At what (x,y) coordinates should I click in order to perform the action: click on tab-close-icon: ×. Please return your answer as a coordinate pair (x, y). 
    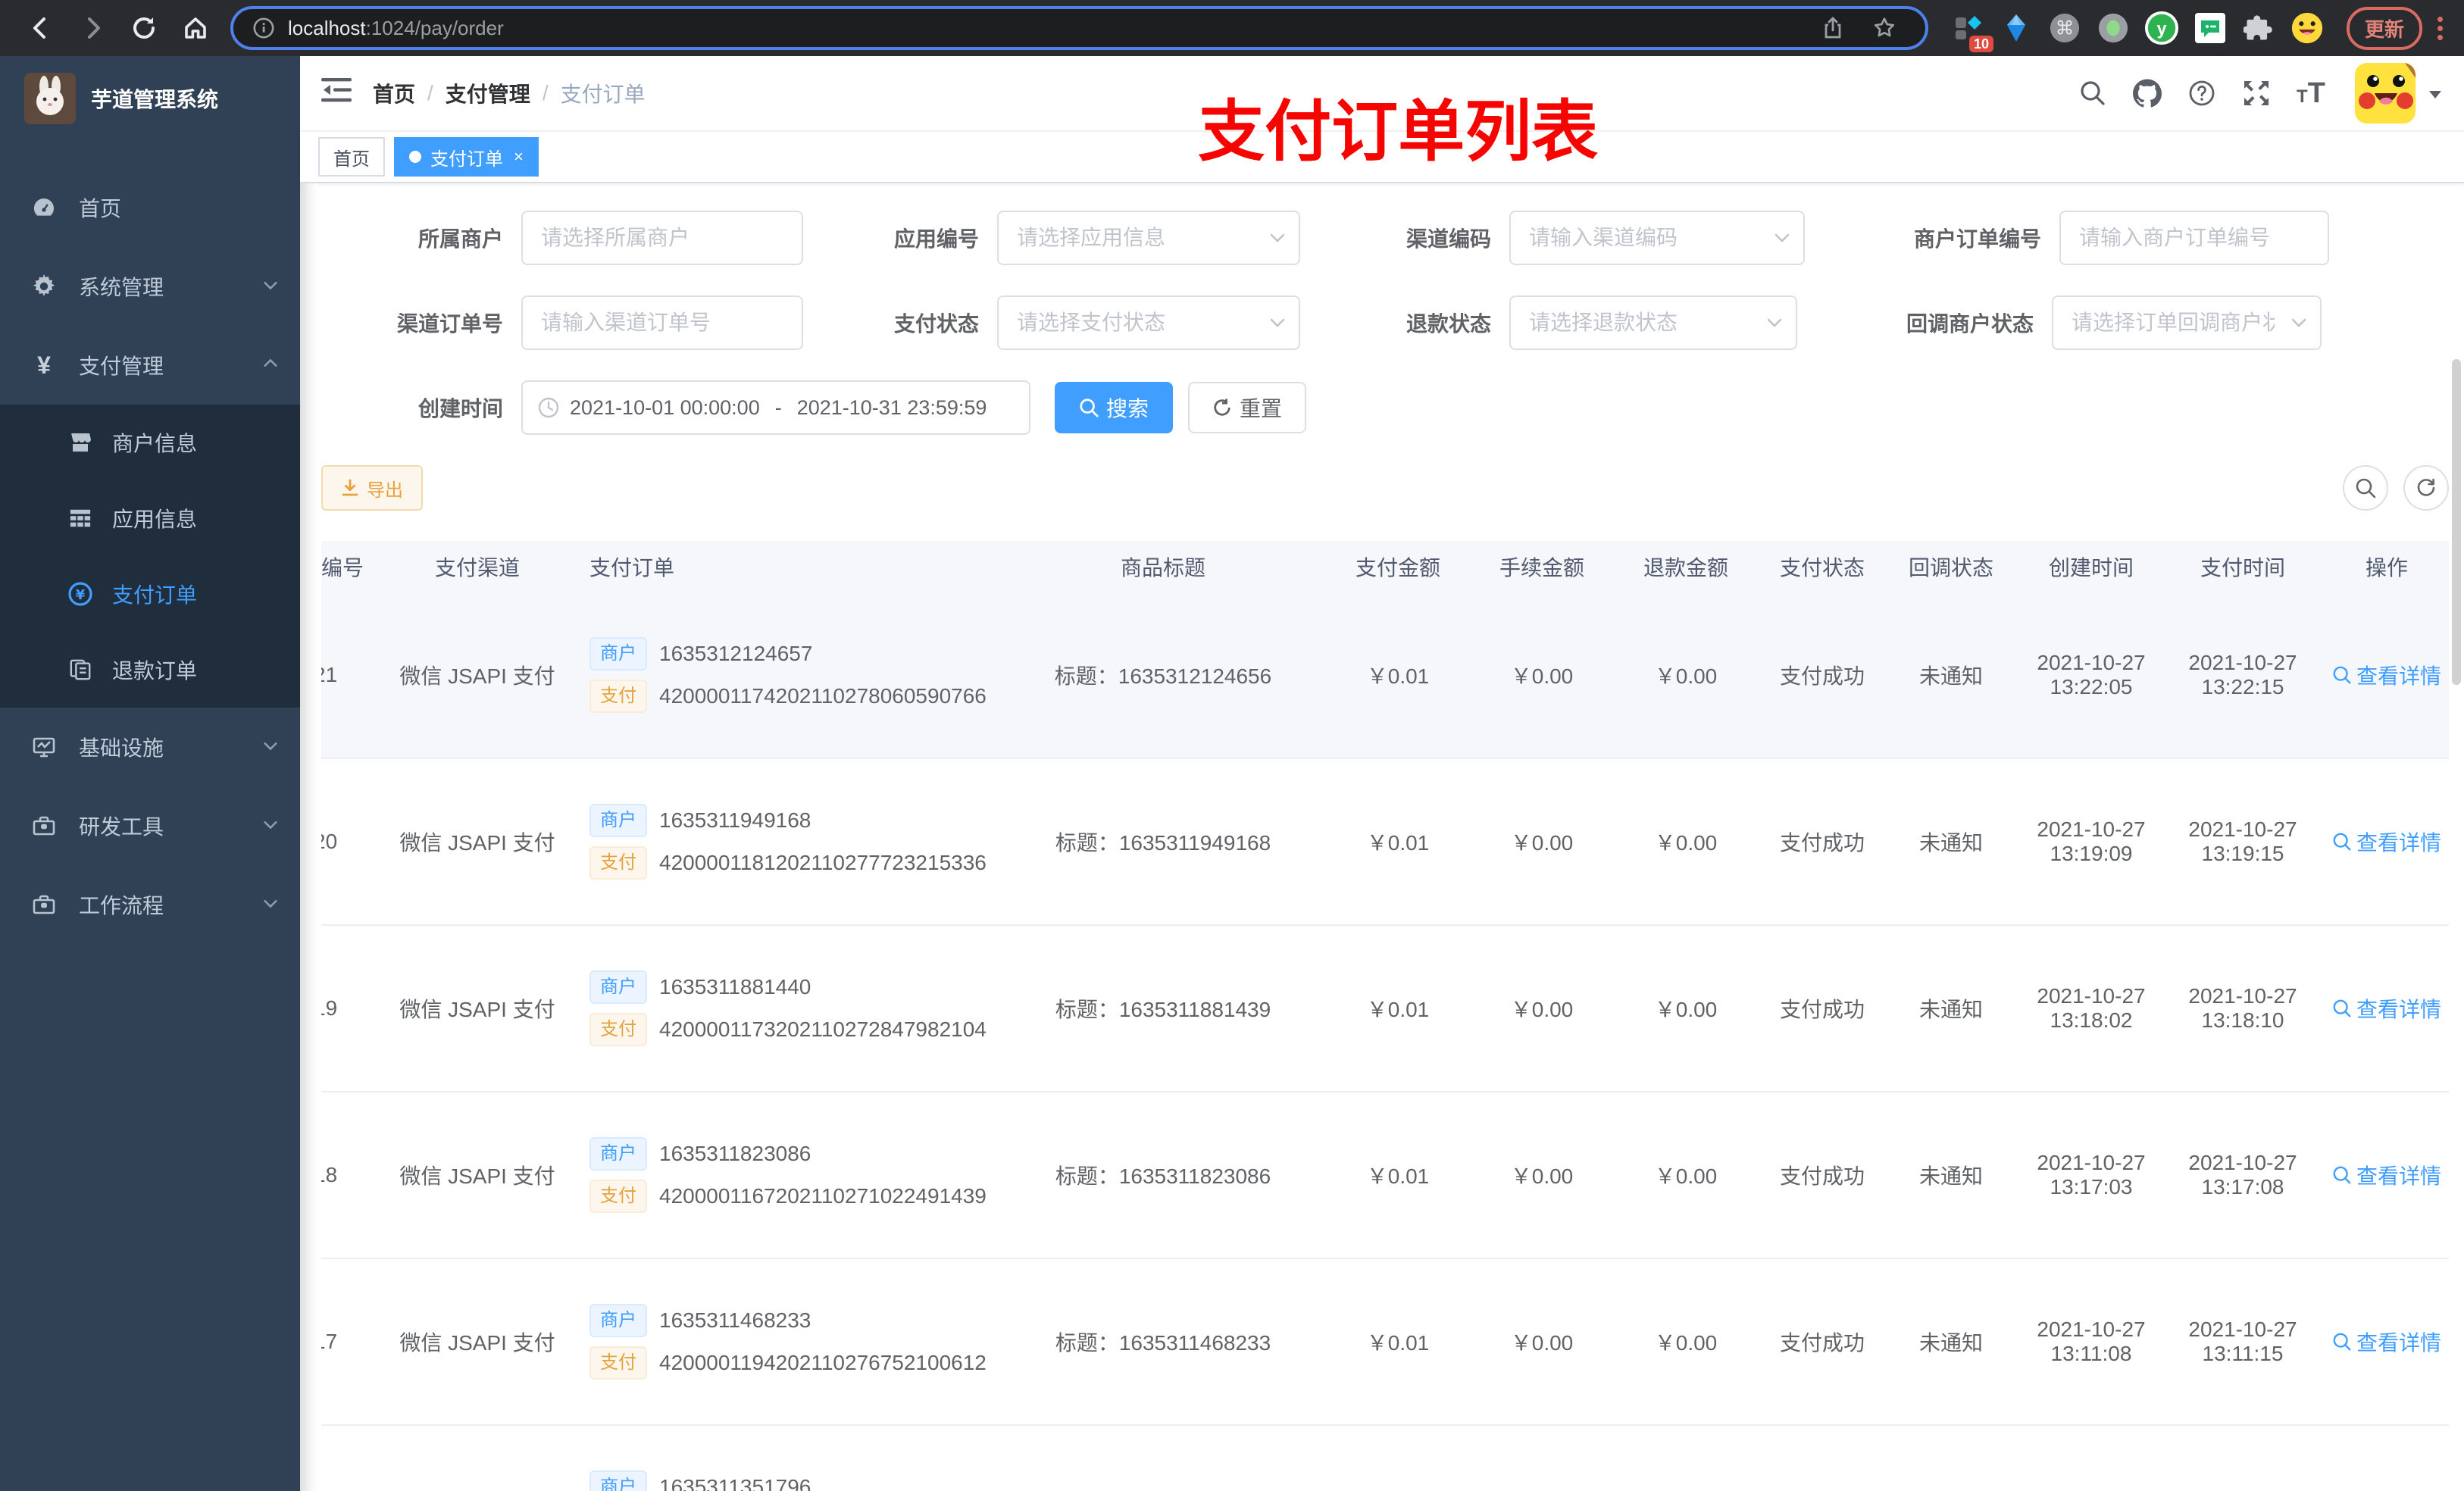
    Looking at the image, I should click on (519, 157).